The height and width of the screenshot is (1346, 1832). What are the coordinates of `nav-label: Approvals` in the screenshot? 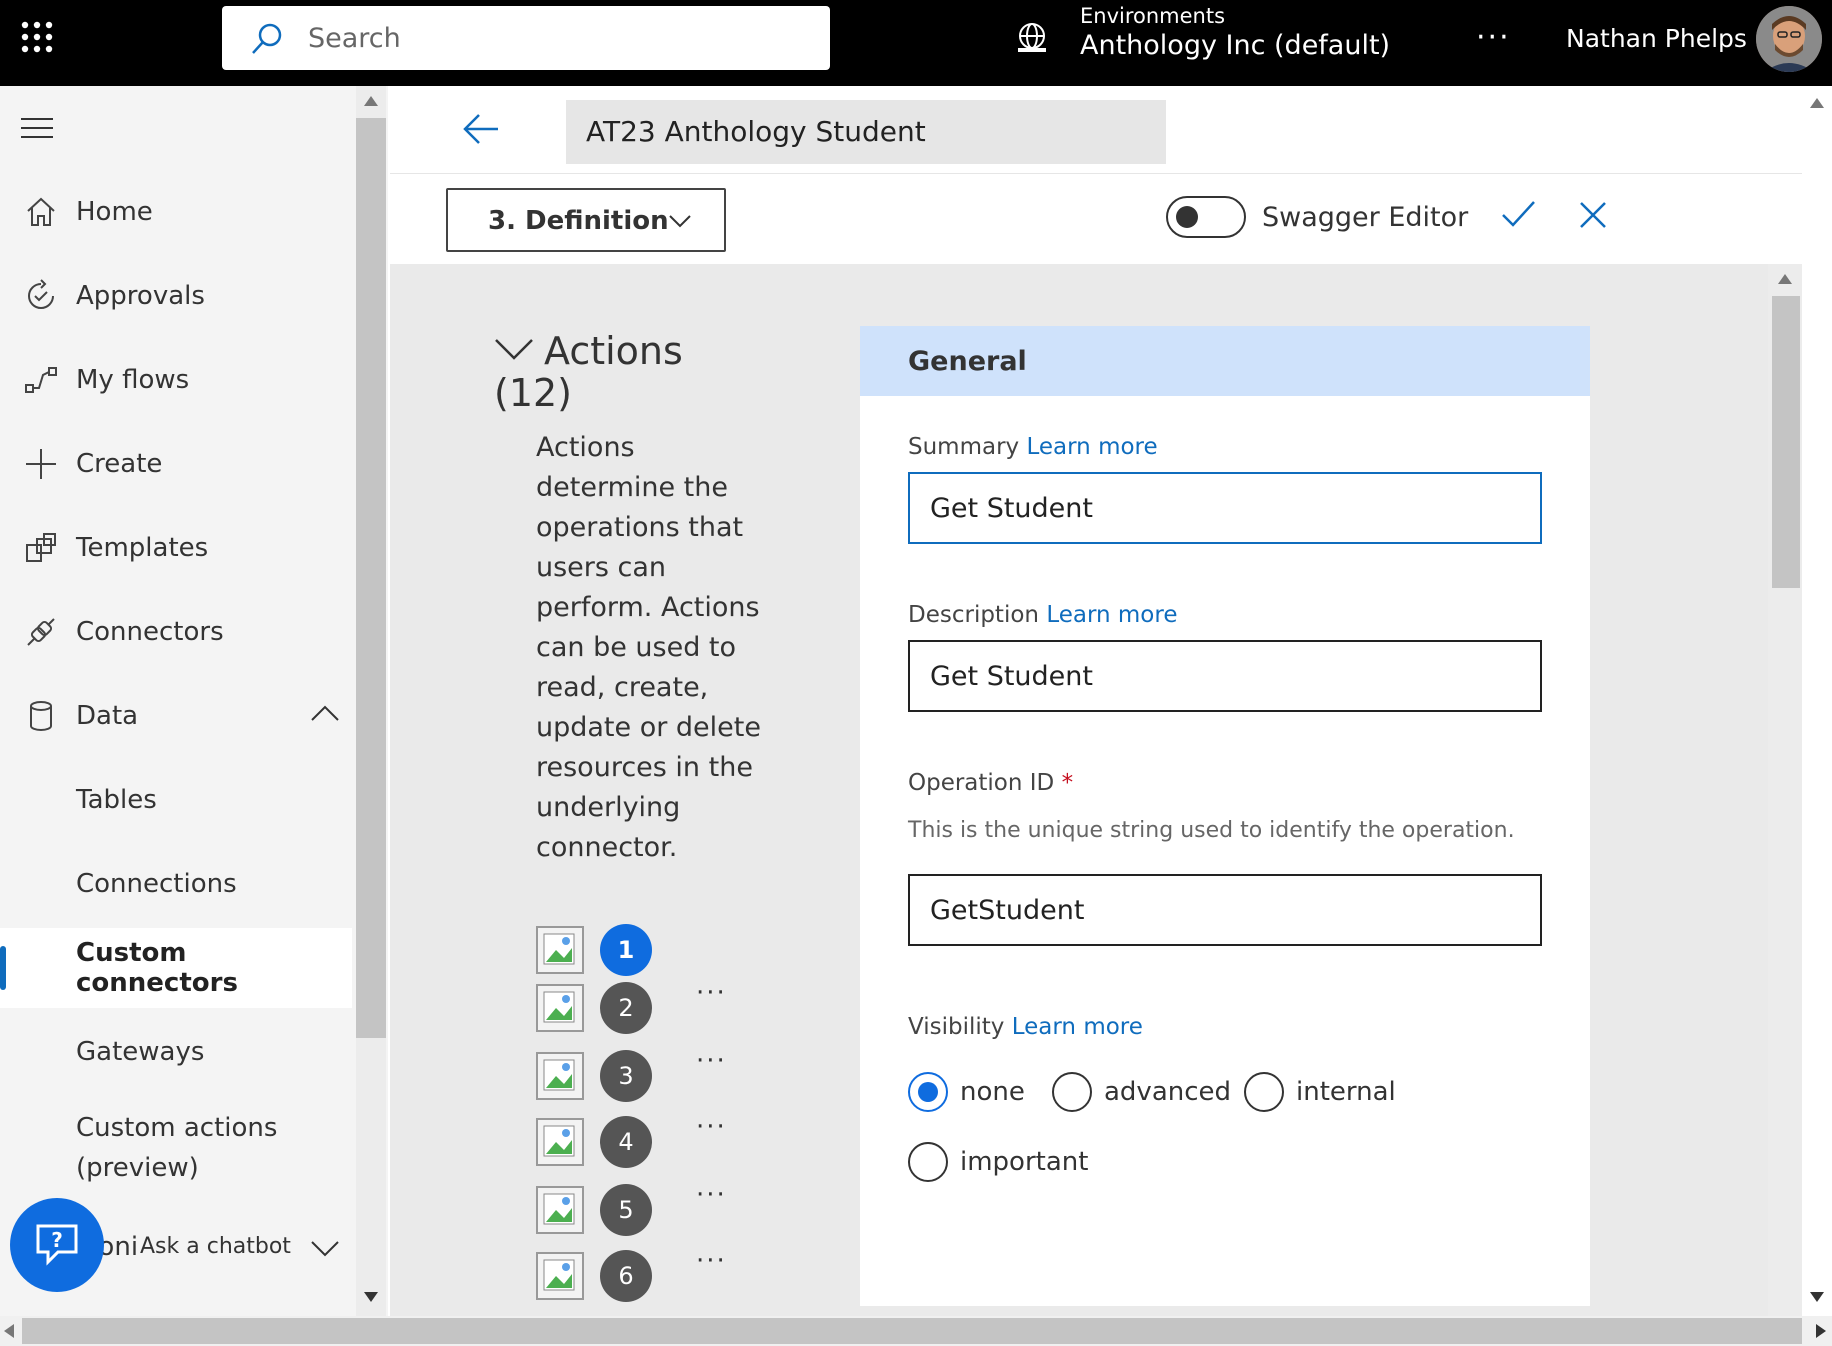 It's located at (140, 296).